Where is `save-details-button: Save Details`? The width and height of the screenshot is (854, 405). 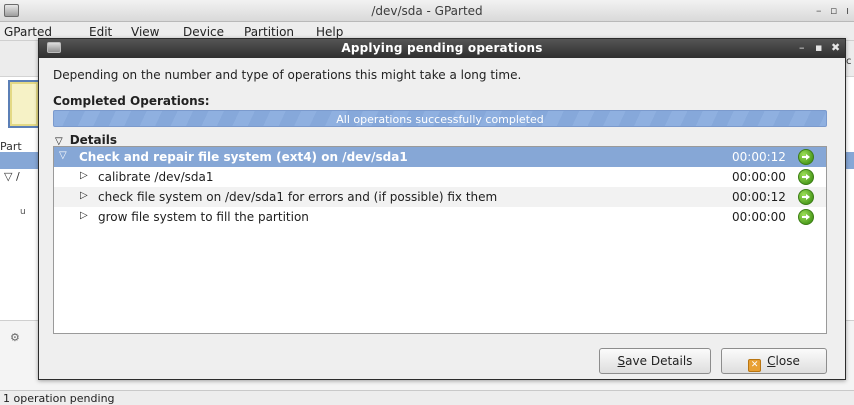 save-details-button: Save Details is located at coordinates (655, 361).